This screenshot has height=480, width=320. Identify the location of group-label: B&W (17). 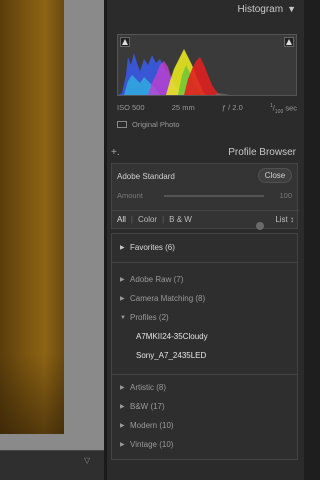
(147, 406).